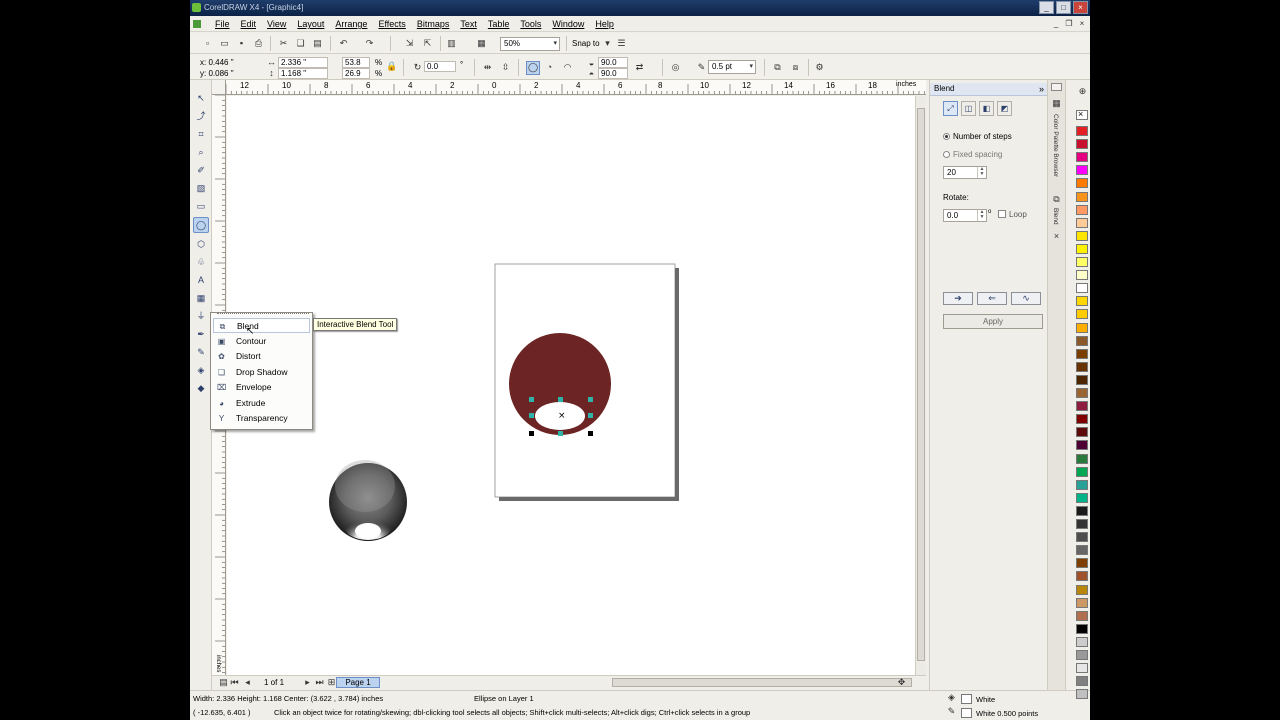 The image size is (1280, 720). What do you see at coordinates (369, 43) in the screenshot?
I see `redo-icon: ↷` at bounding box center [369, 43].